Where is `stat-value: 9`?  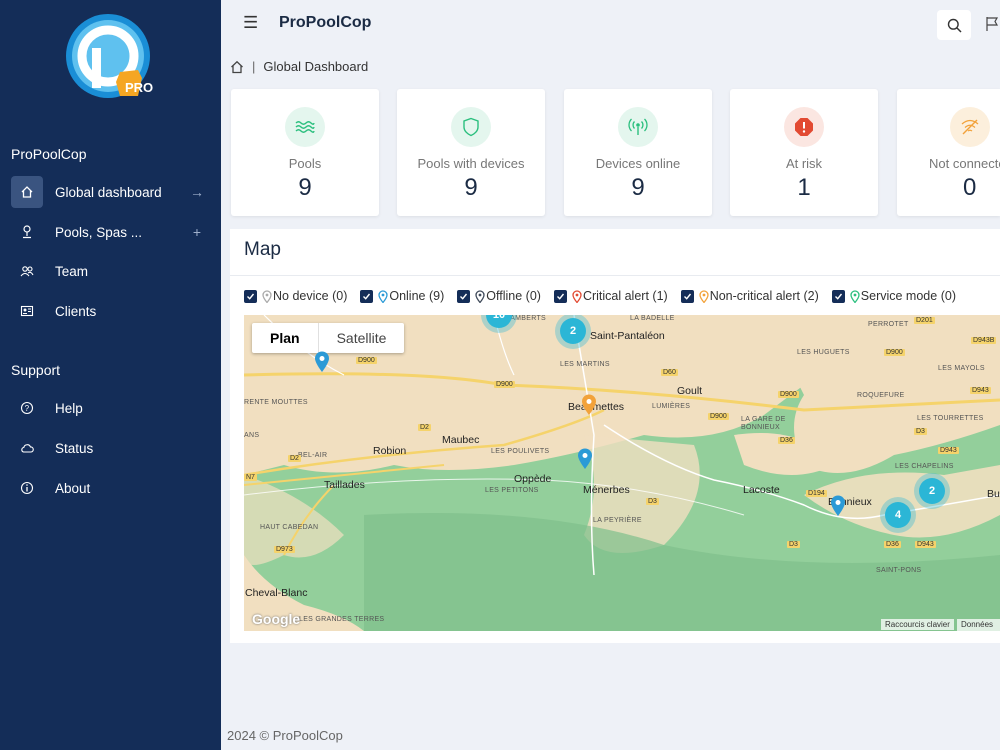
stat-value: 9 is located at coordinates (471, 187).